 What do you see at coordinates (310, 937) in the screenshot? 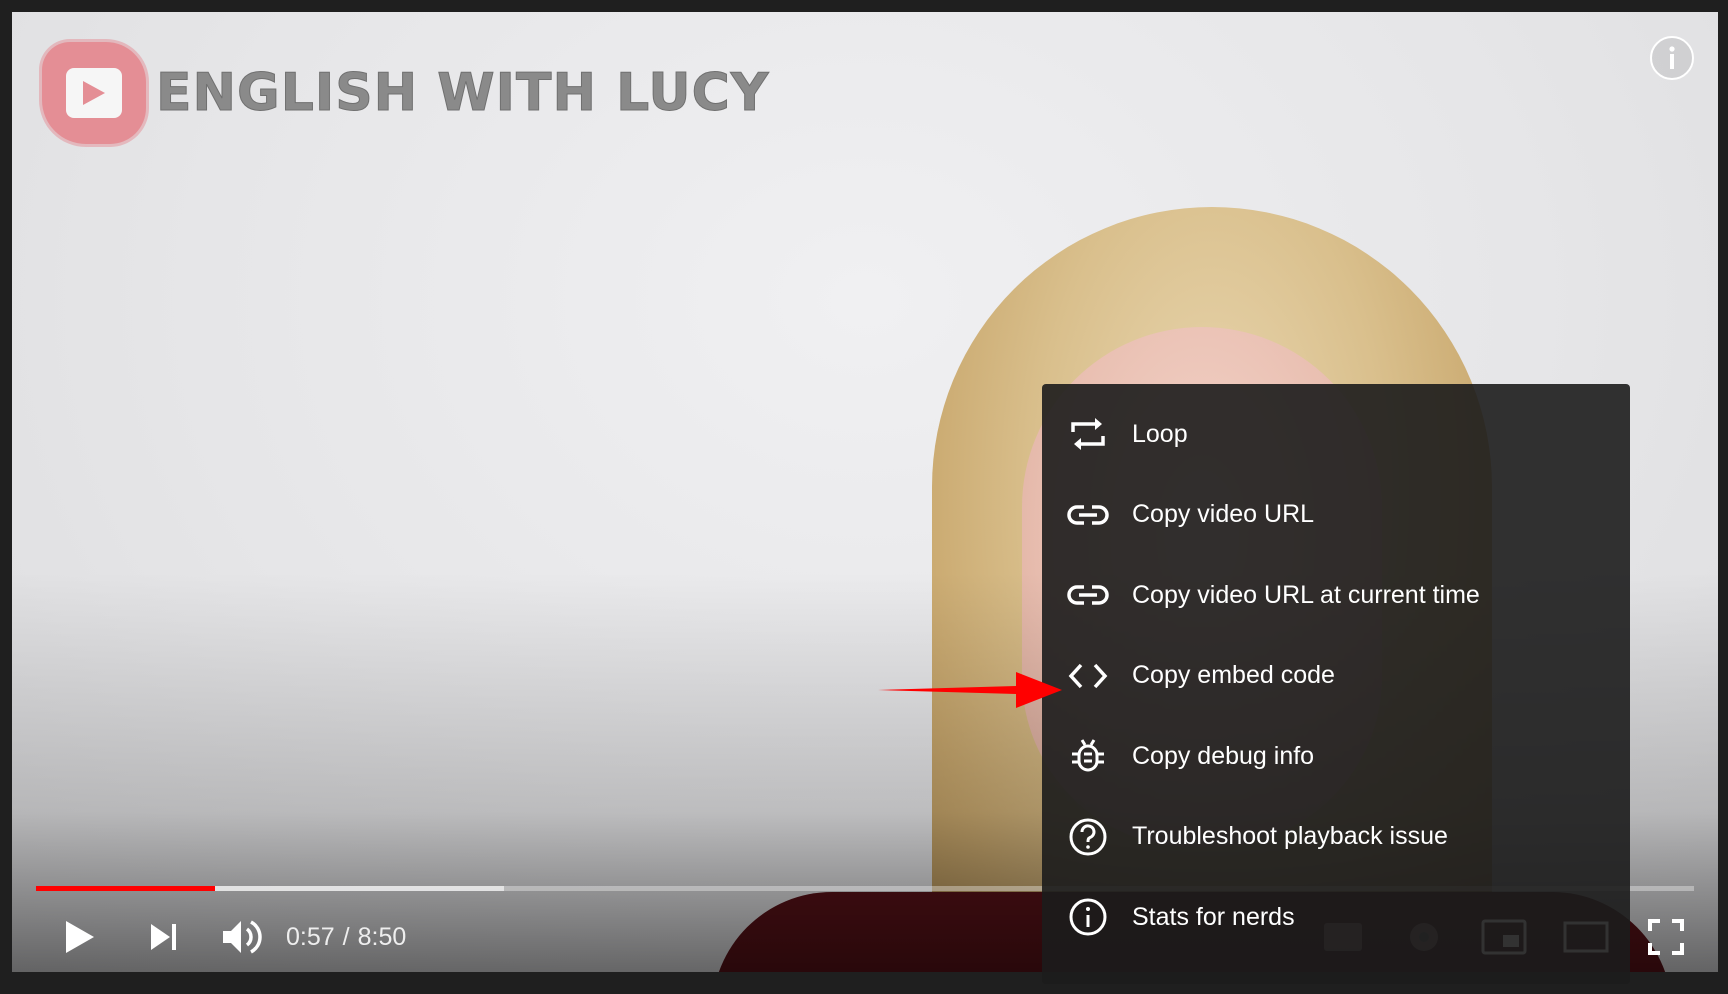
I see `current-time: 0:57` at bounding box center [310, 937].